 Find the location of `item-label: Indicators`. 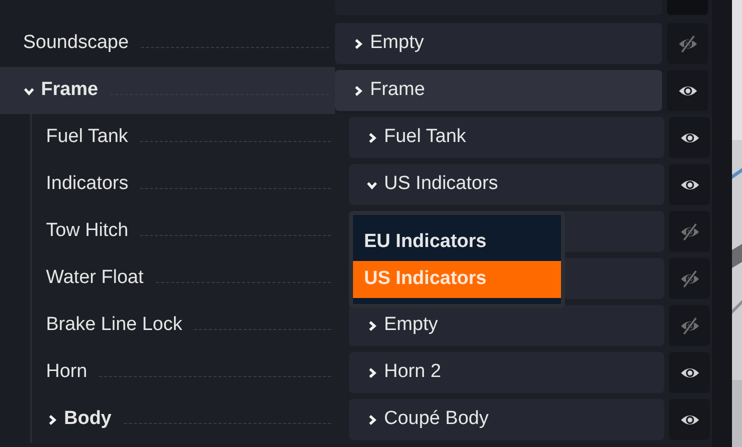

item-label: Indicators is located at coordinates (87, 184).